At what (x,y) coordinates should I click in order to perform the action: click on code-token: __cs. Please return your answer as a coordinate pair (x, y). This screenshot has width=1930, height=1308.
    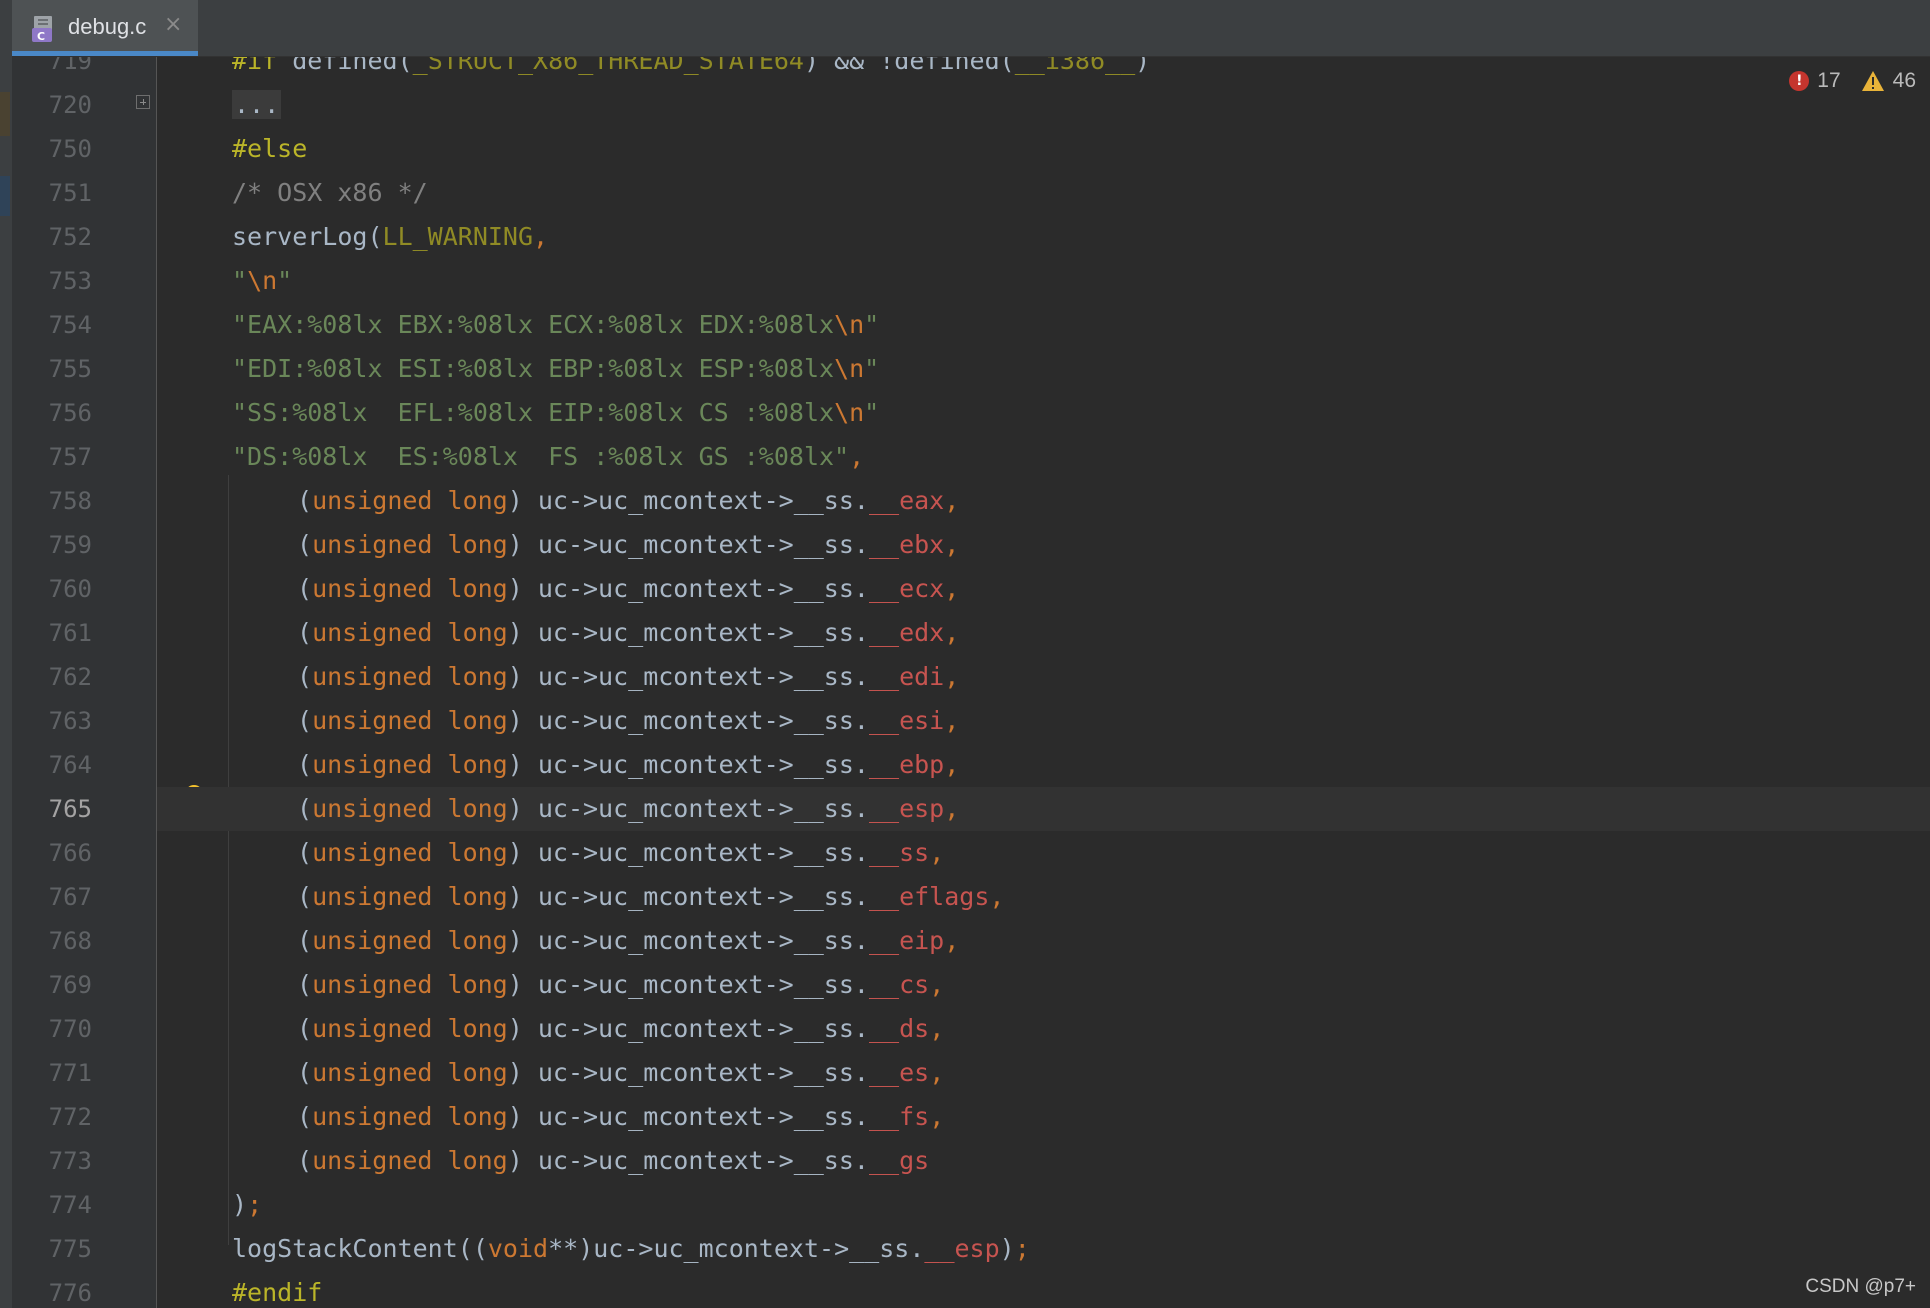
    Looking at the image, I should click on (899, 984).